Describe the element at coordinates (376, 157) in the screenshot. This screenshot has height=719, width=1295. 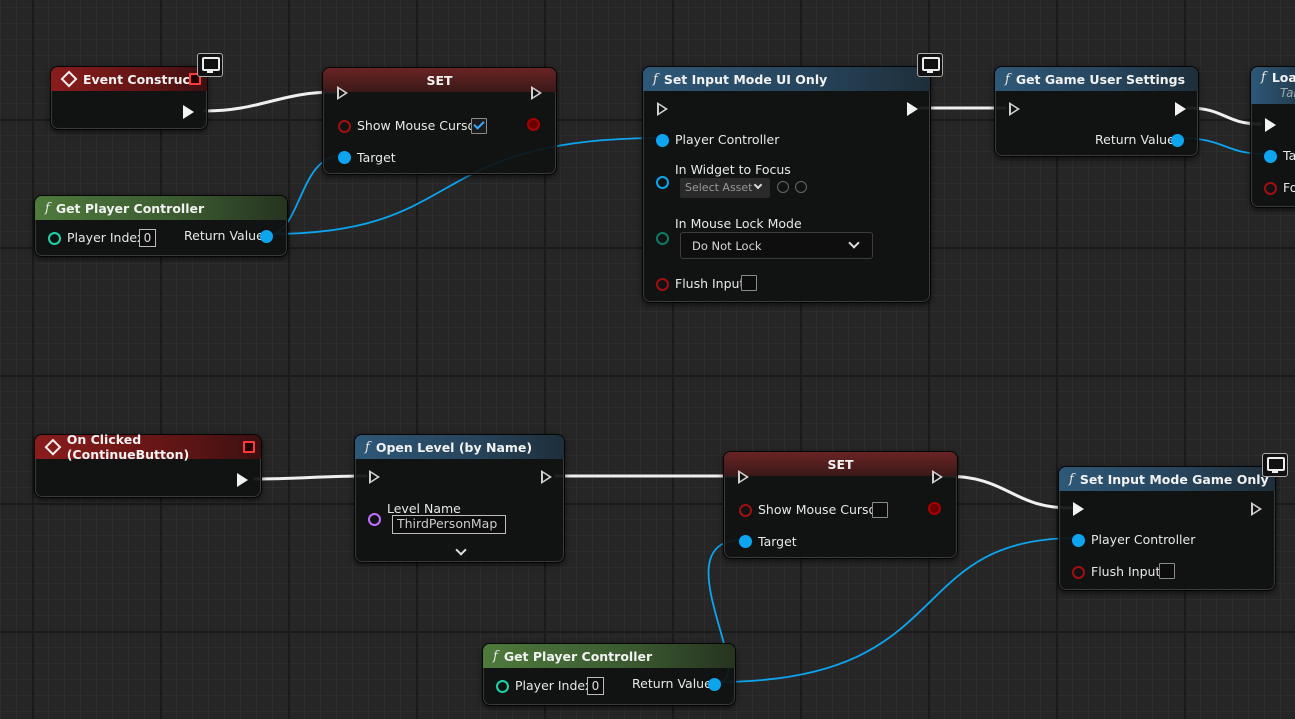
I see `pin-label: Target` at that location.